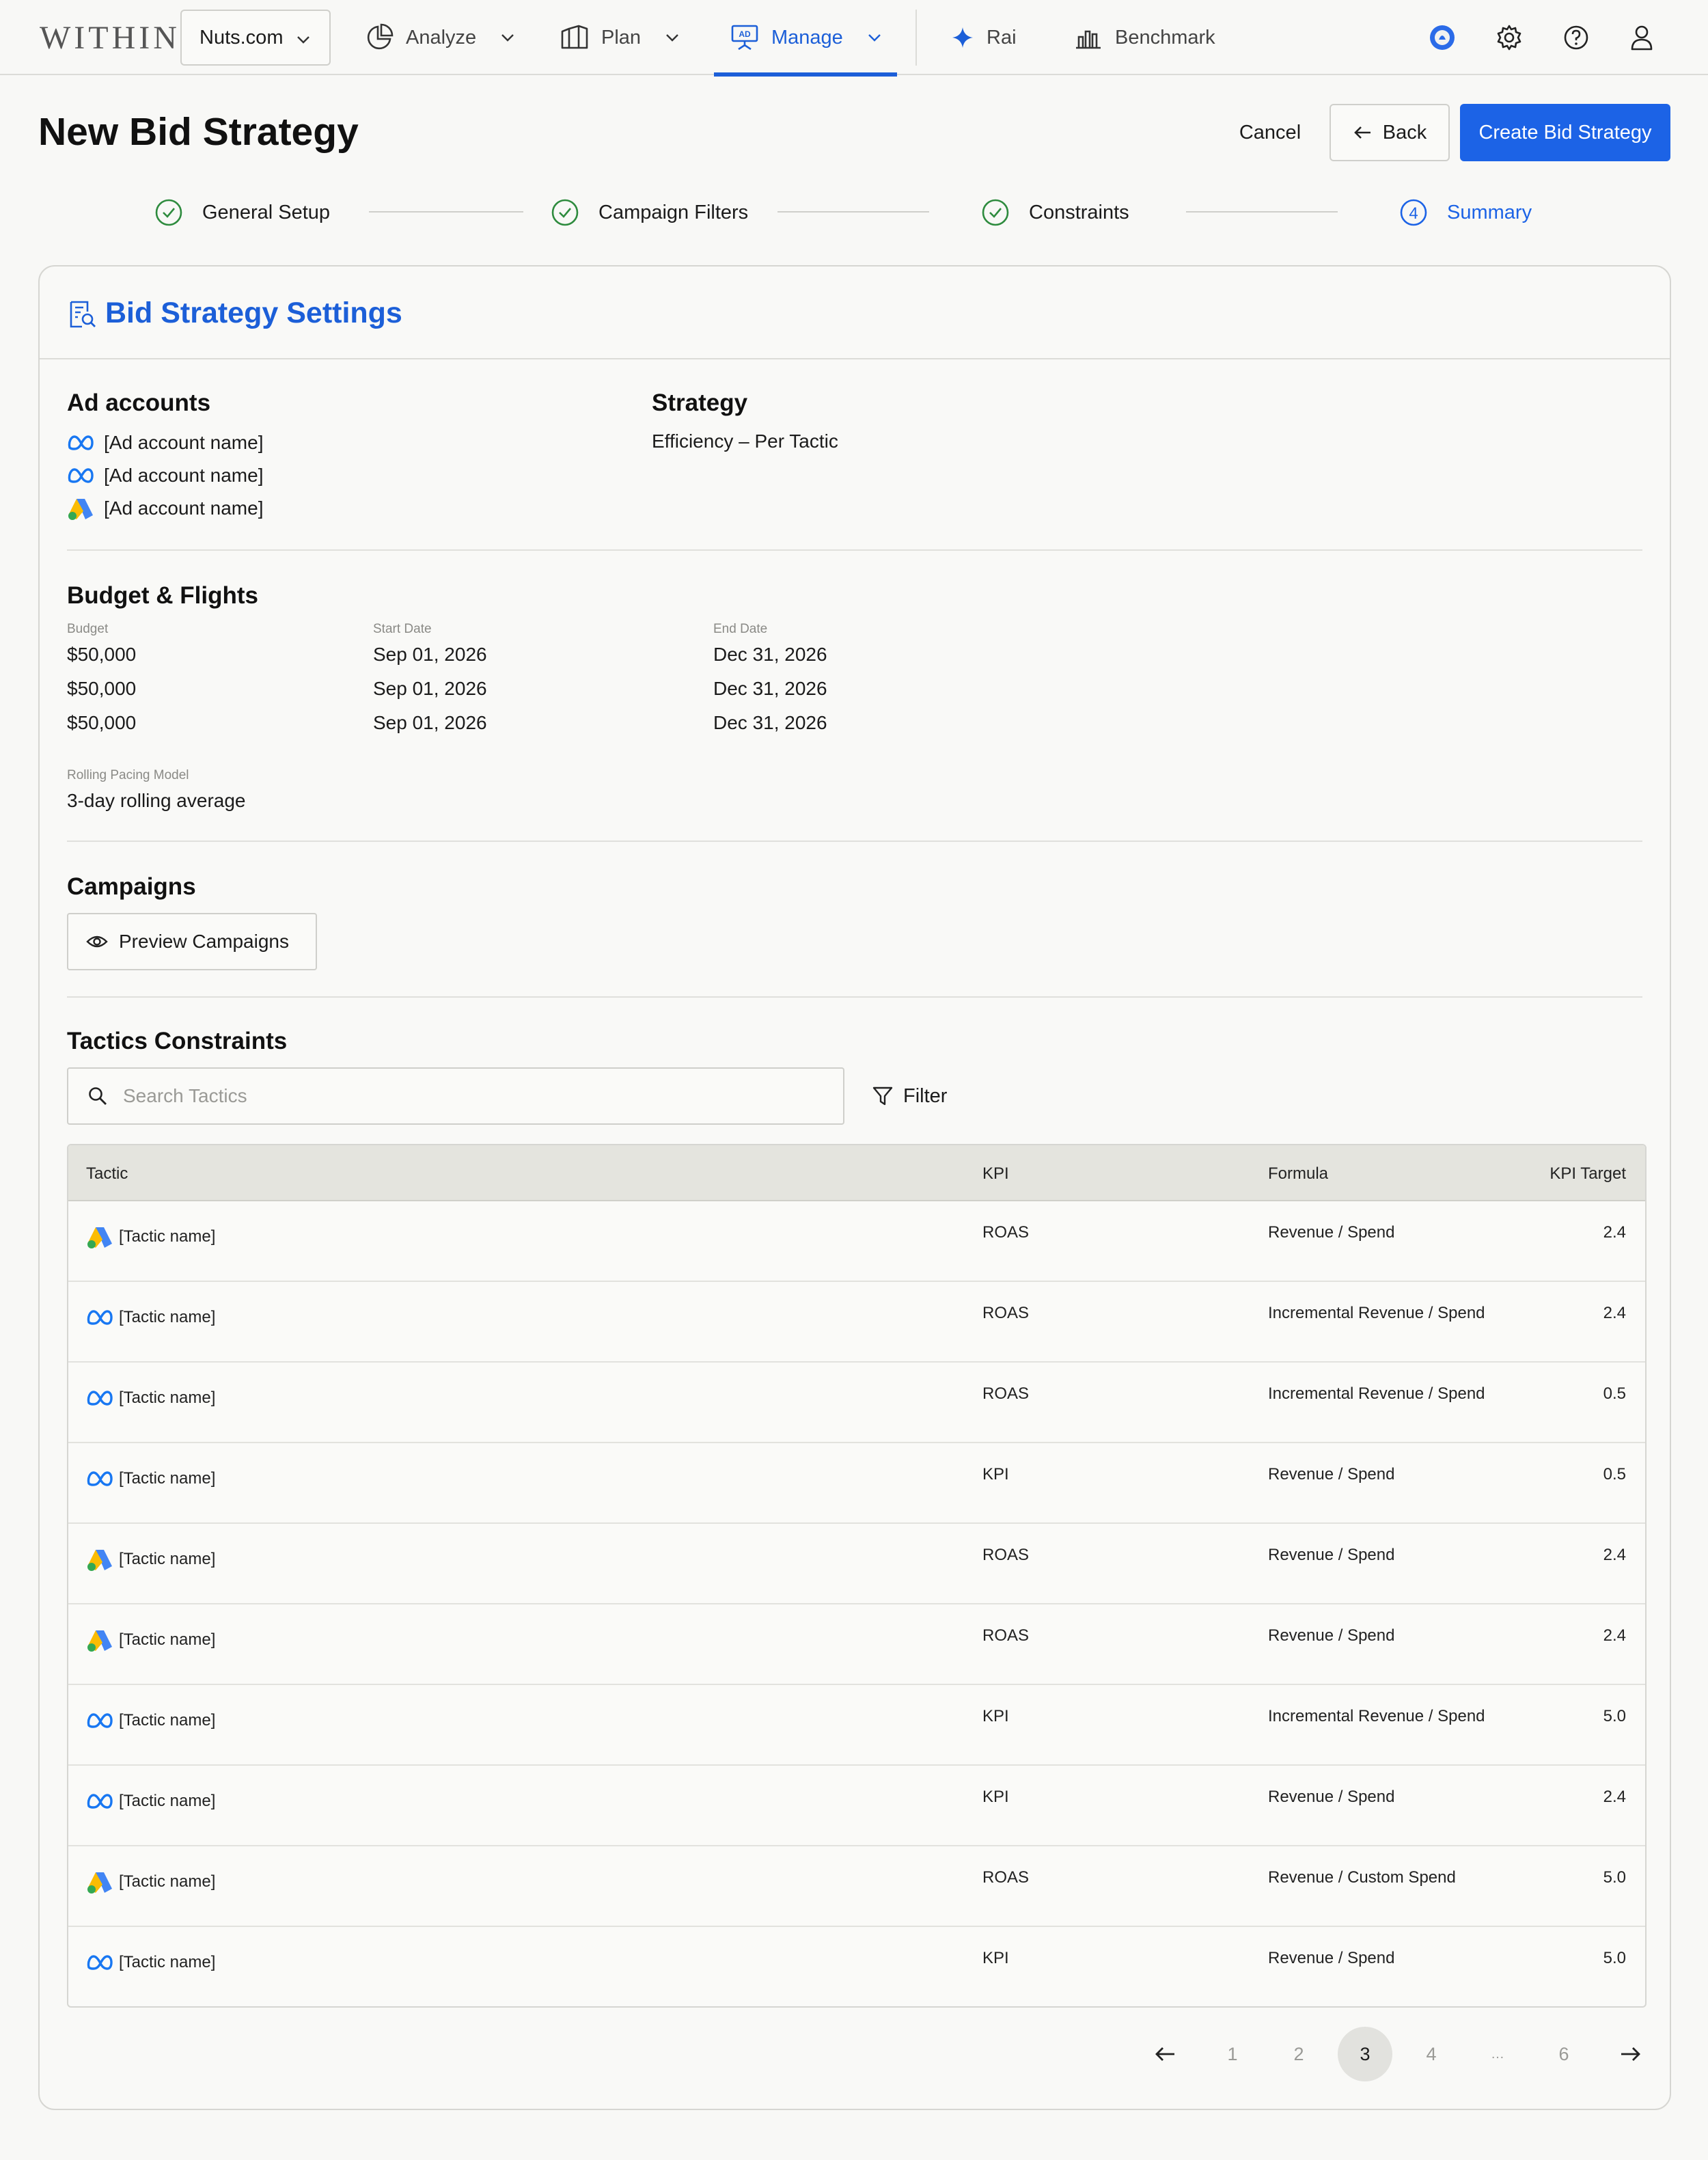 The width and height of the screenshot is (1708, 2160). What do you see at coordinates (856, 1173) in the screenshot?
I see `table-header: Tactic KPI Formula KPI Target` at bounding box center [856, 1173].